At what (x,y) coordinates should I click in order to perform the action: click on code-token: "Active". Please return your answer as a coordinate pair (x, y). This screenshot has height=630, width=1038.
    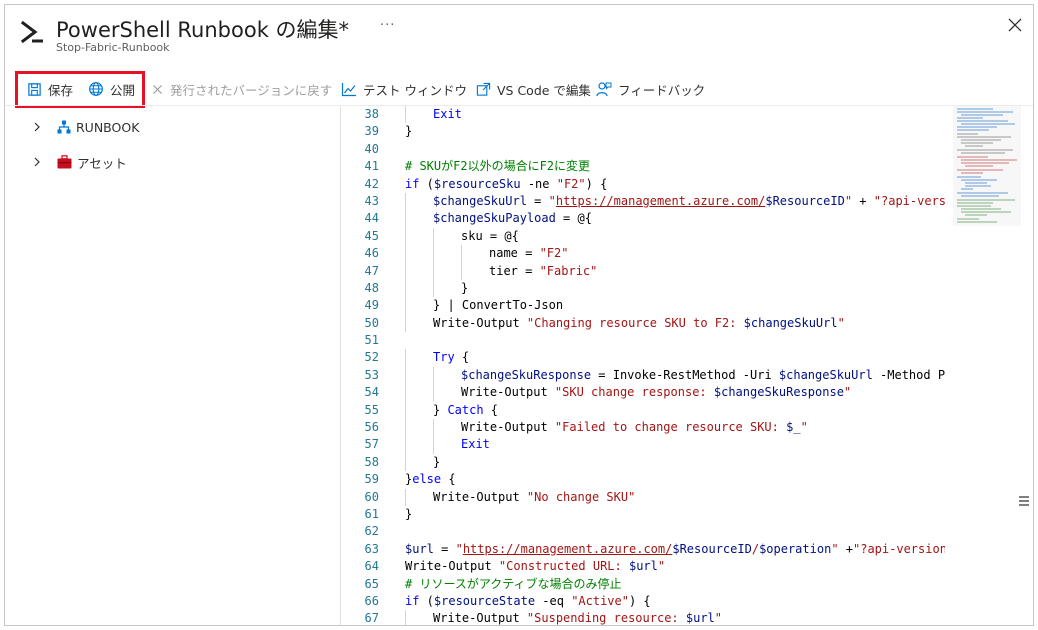
    Looking at the image, I should click on (600, 600).